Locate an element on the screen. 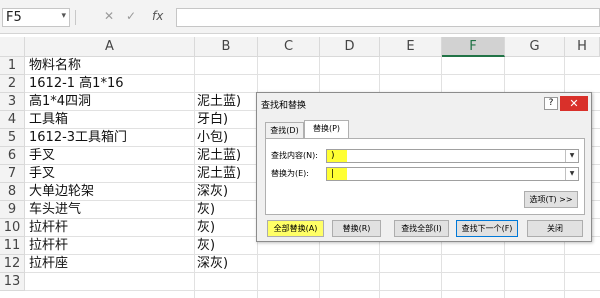 The image size is (600, 298). column-header: H is located at coordinates (582, 47).